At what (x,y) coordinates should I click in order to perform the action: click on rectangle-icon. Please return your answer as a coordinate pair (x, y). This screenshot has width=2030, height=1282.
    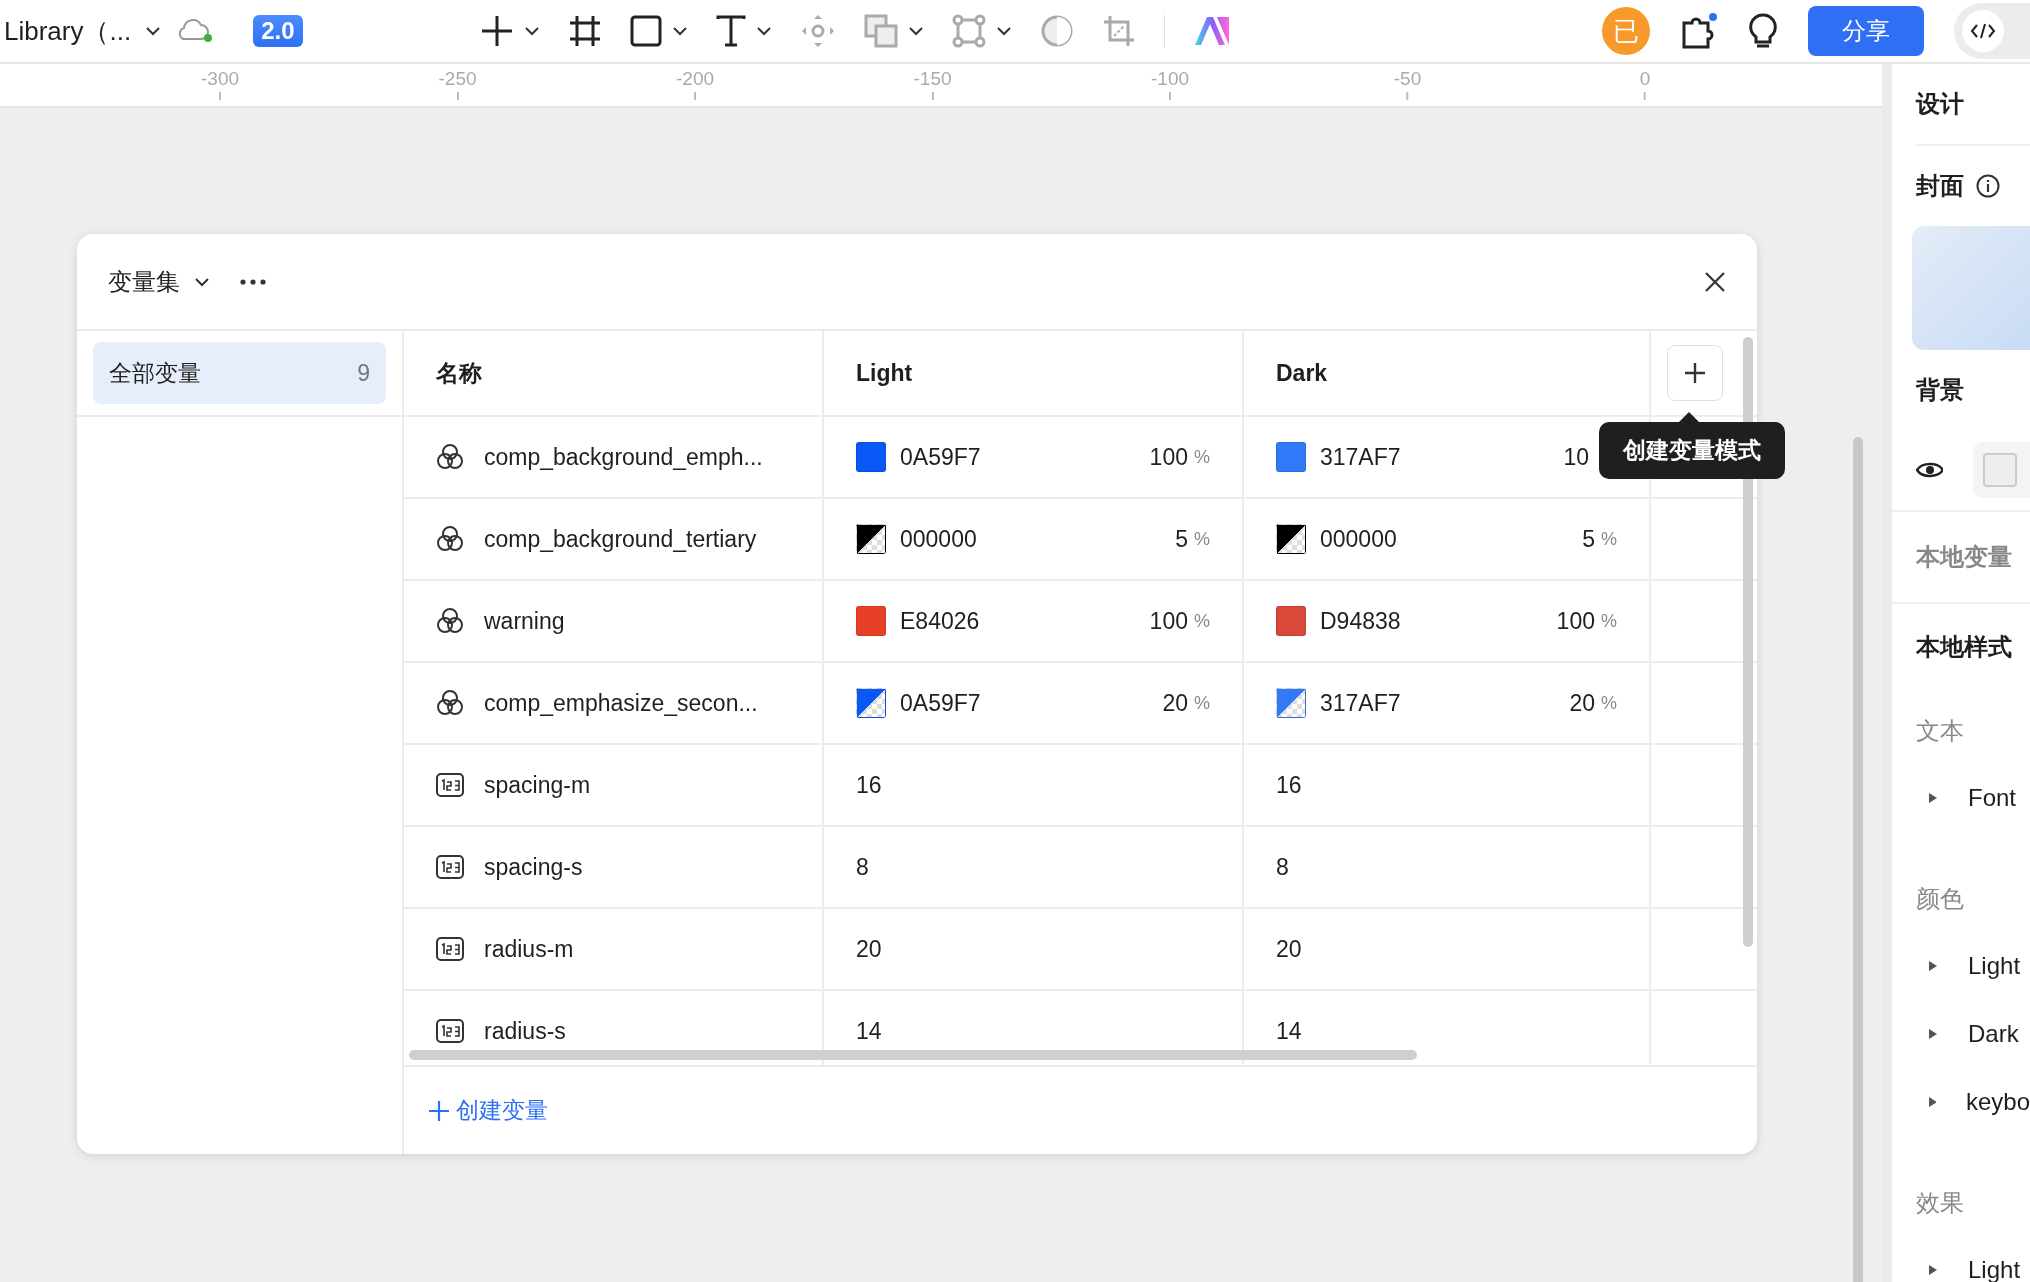
    Looking at the image, I should click on (646, 31).